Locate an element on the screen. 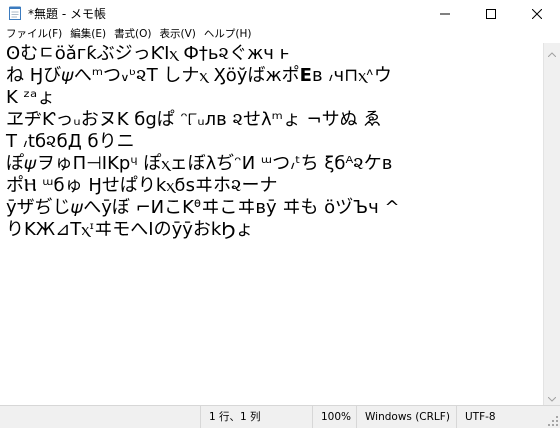 The height and width of the screenshot is (430, 560). scroll-down-button is located at coordinates (552, 396).